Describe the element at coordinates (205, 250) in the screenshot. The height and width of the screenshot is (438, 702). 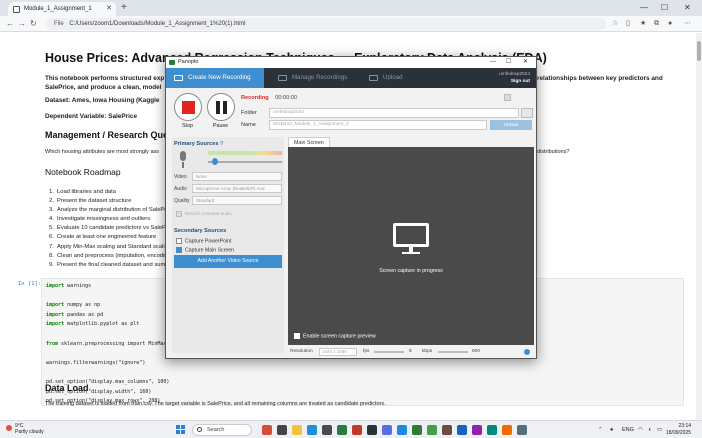
I see `capture-main-screen-checkbox: Capture Main Screen` at that location.